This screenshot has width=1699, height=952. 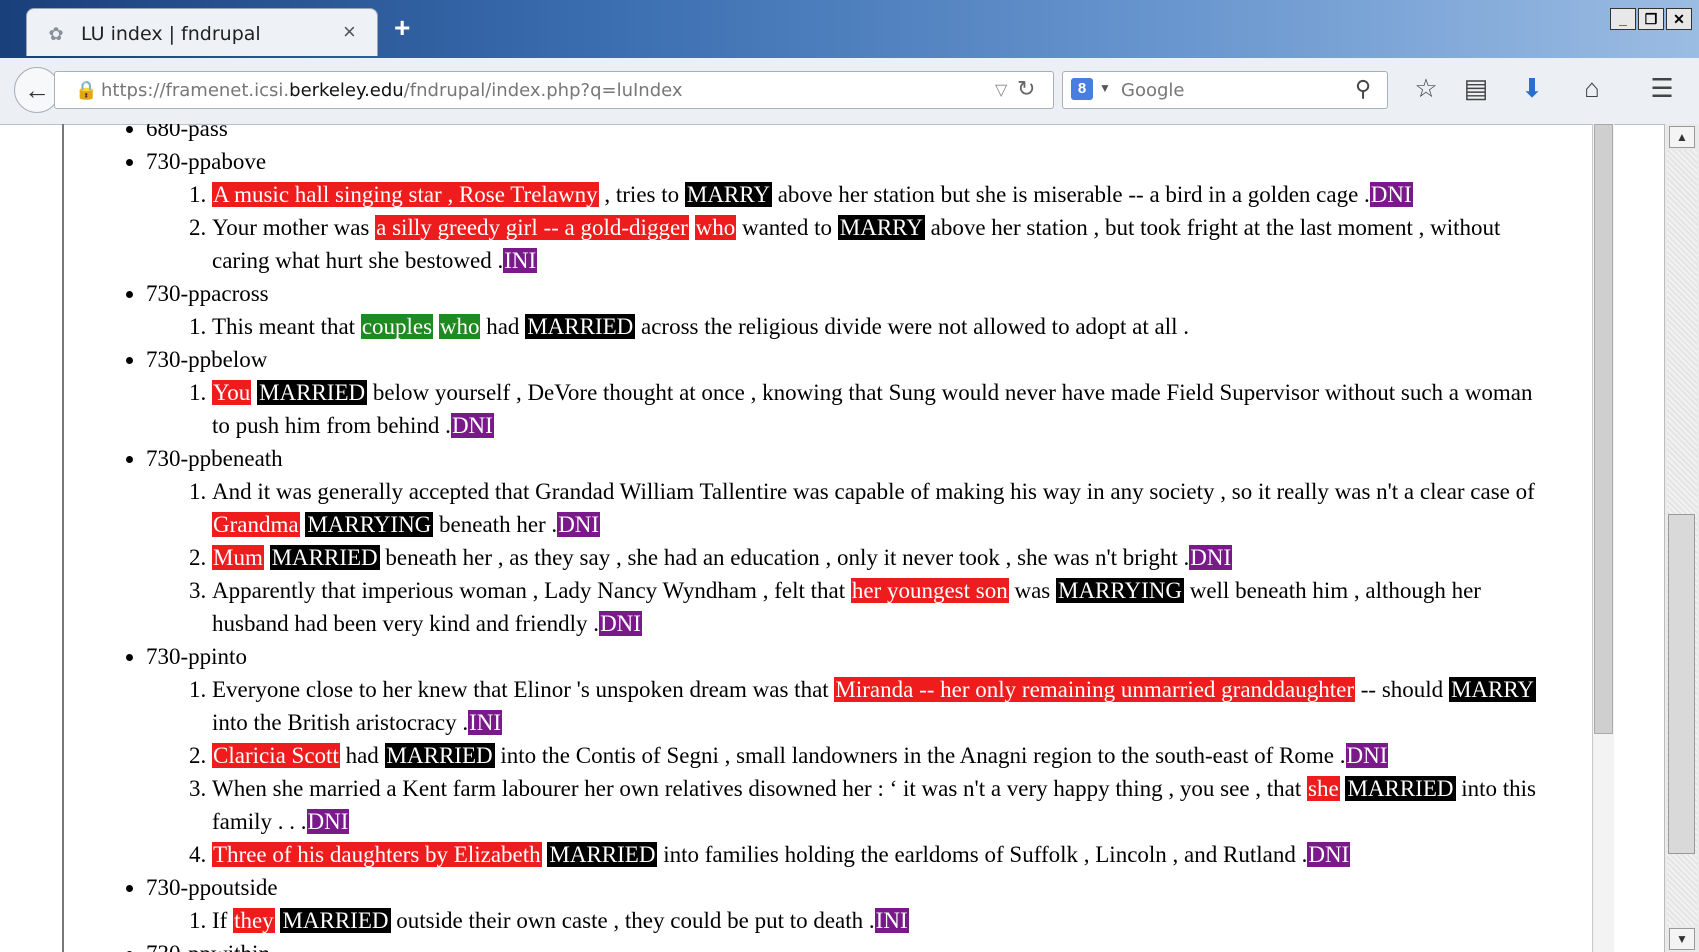 What do you see at coordinates (1363, 89) in the screenshot?
I see `search-icon: ⚲` at bounding box center [1363, 89].